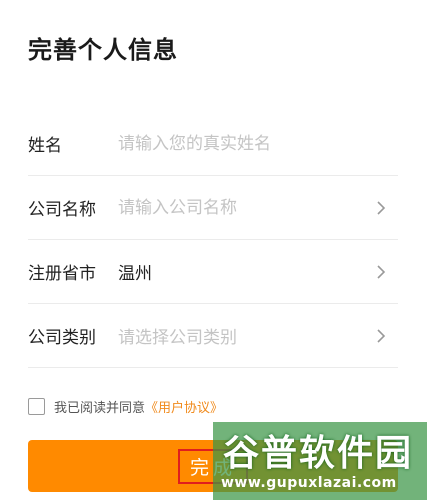  I want to click on watermark-url: www.gupuxlazai.com, so click(309, 483).